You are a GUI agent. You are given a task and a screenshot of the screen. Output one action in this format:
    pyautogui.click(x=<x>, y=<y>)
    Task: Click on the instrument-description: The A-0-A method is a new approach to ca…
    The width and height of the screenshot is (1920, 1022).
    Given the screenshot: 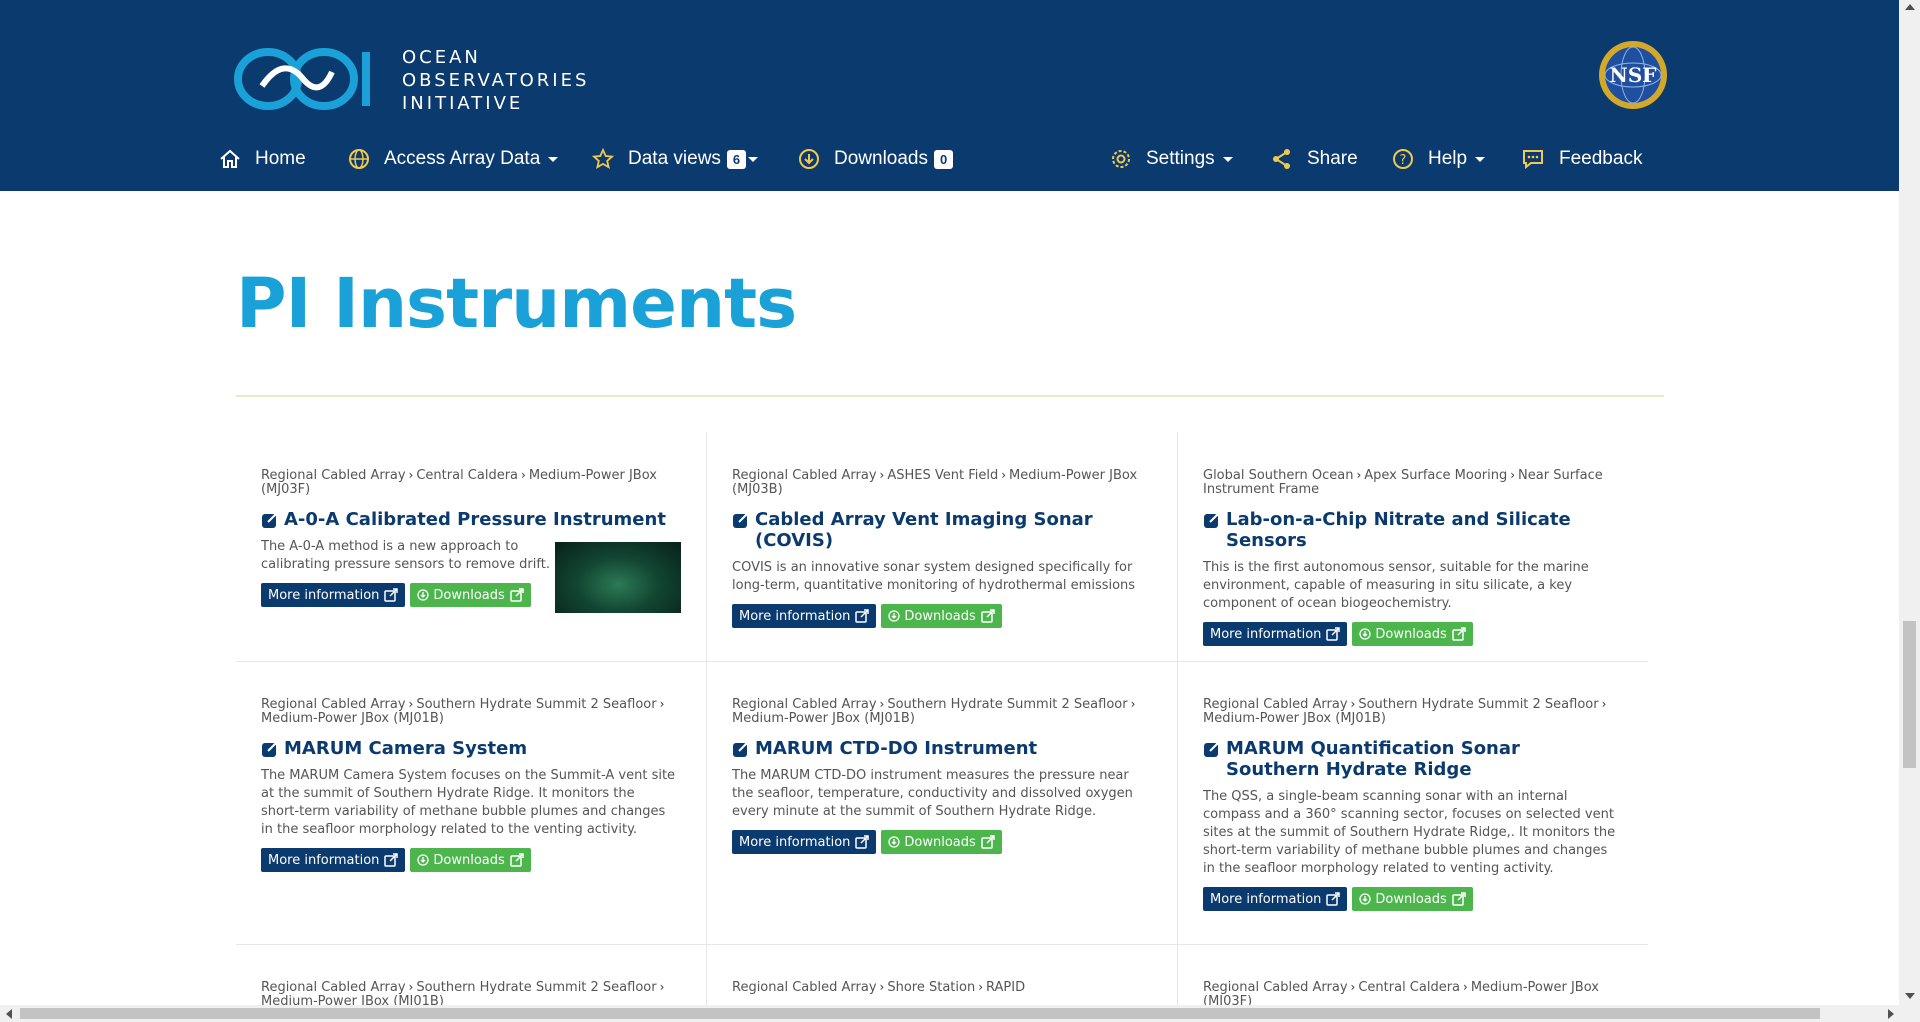 What is the action you would take?
    pyautogui.click(x=405, y=555)
    